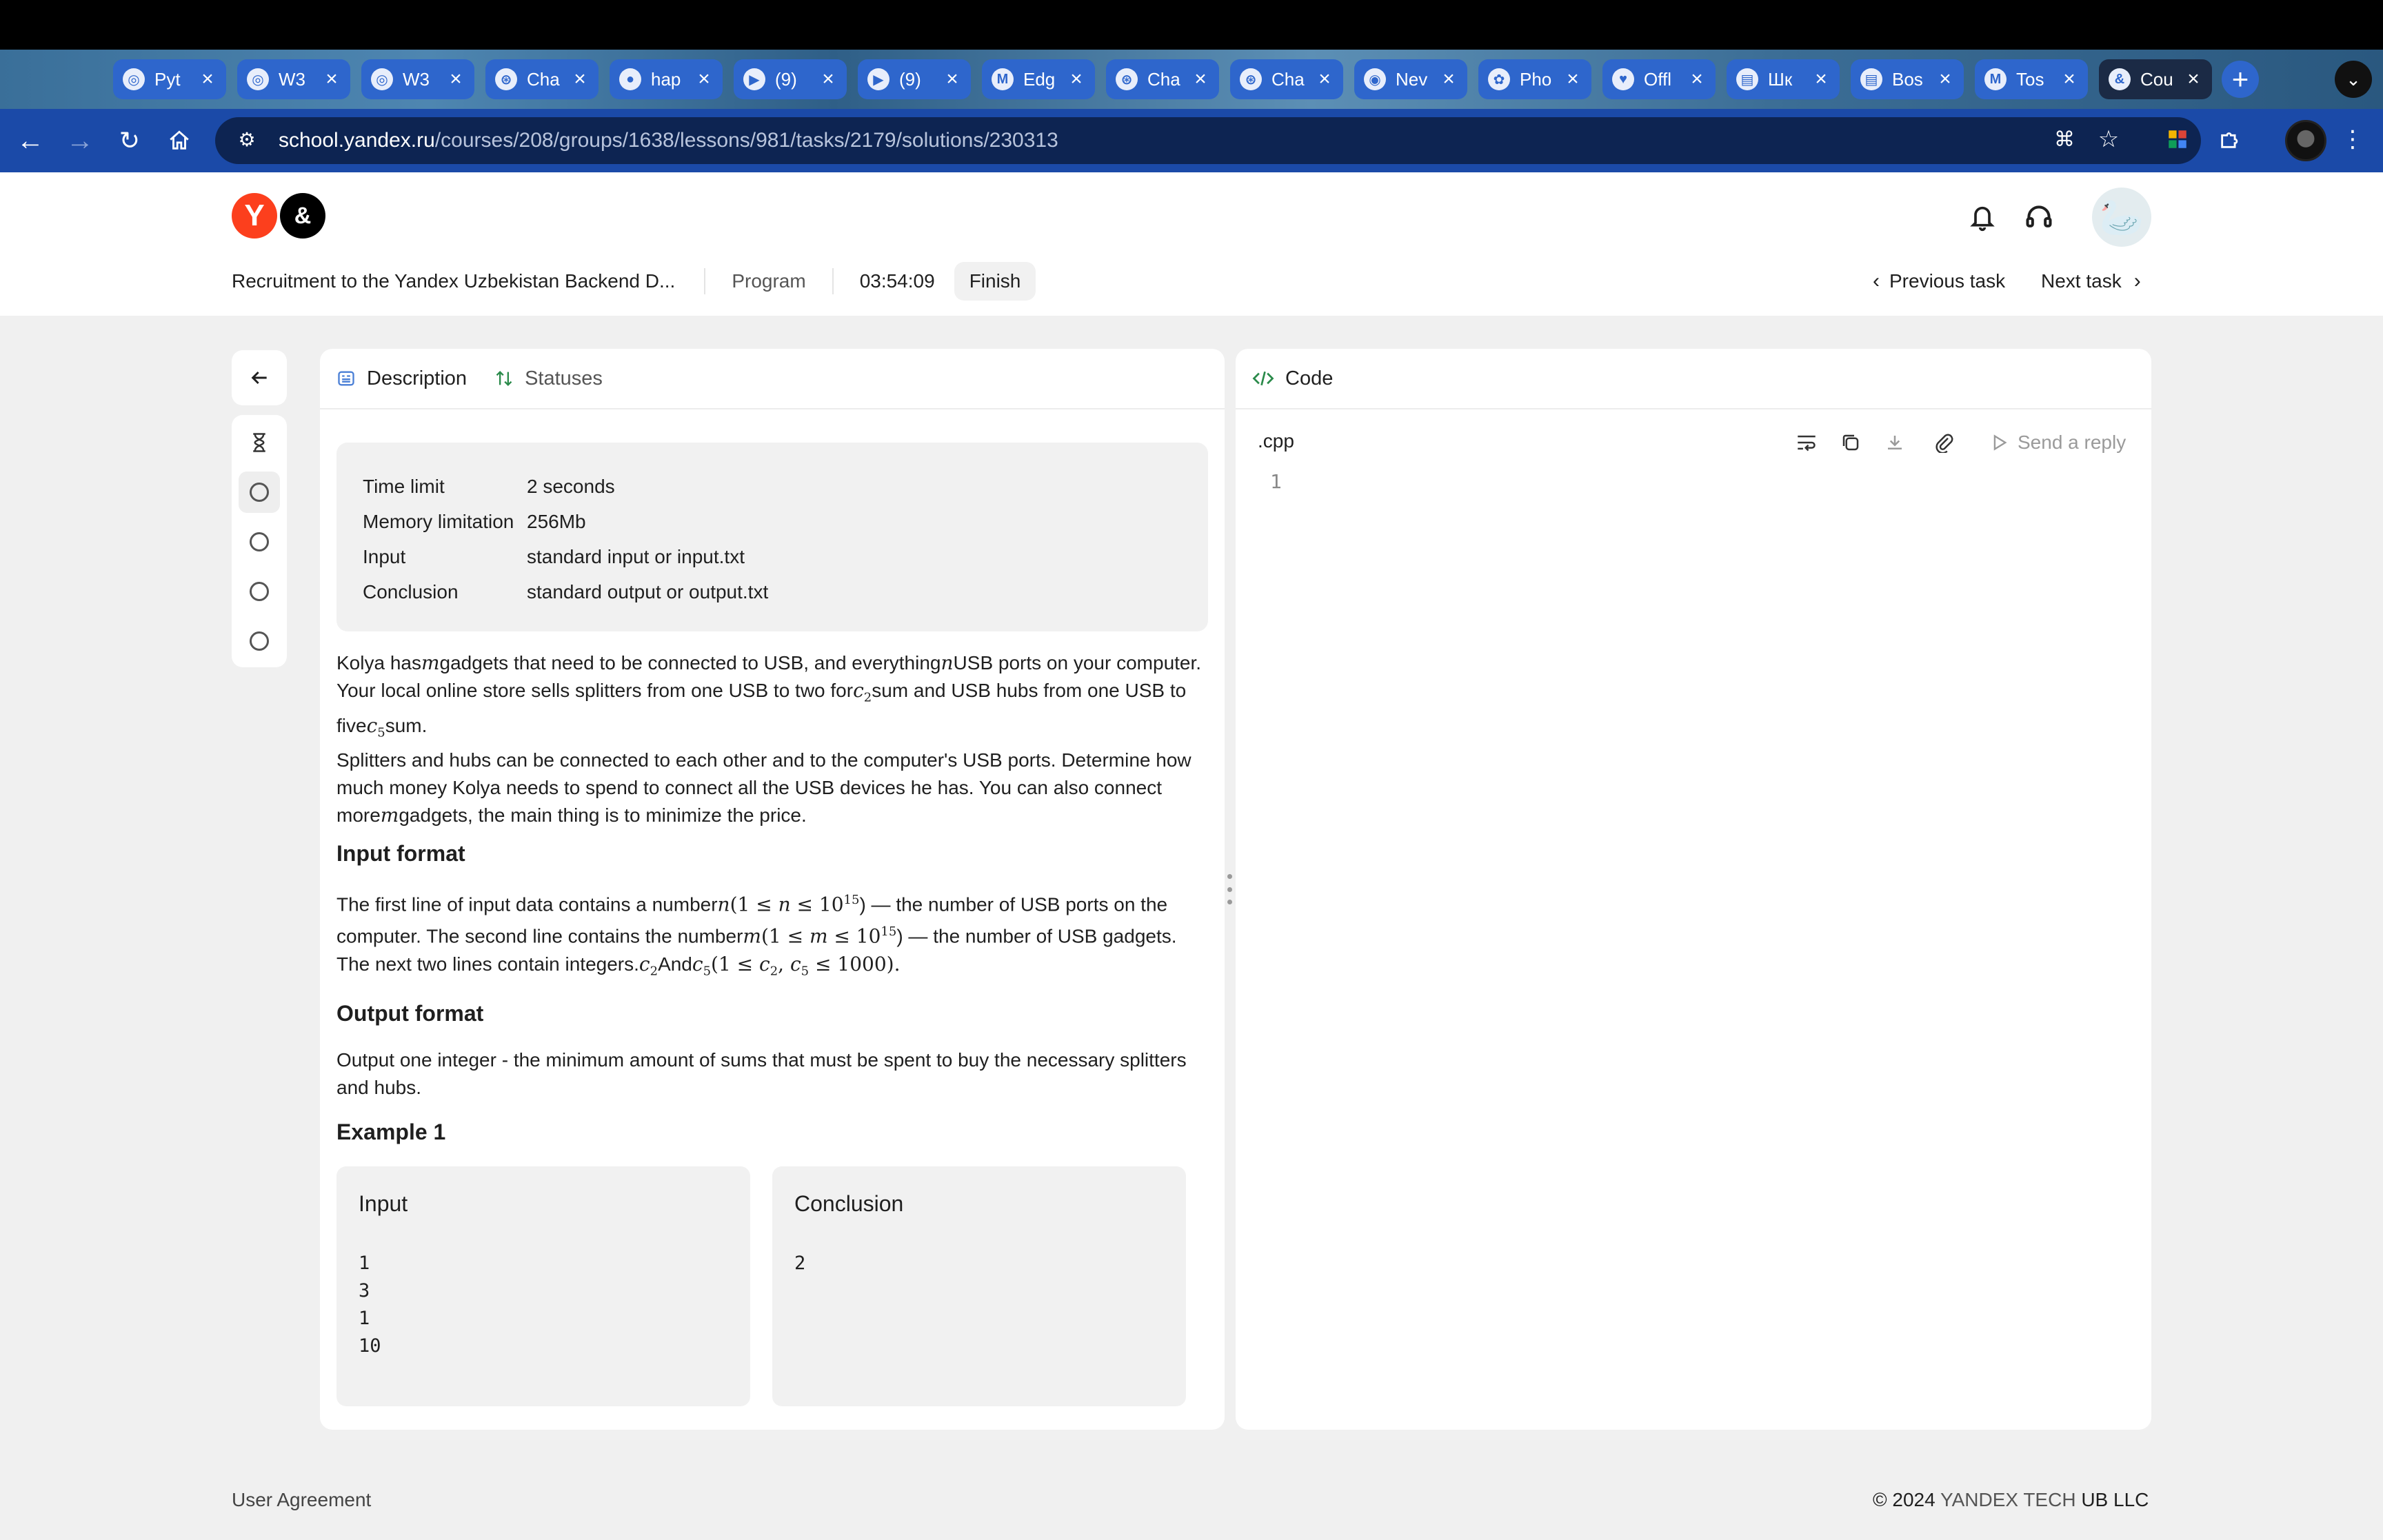  What do you see at coordinates (246, 141) in the screenshot?
I see `site-settings-icon: ⚙` at bounding box center [246, 141].